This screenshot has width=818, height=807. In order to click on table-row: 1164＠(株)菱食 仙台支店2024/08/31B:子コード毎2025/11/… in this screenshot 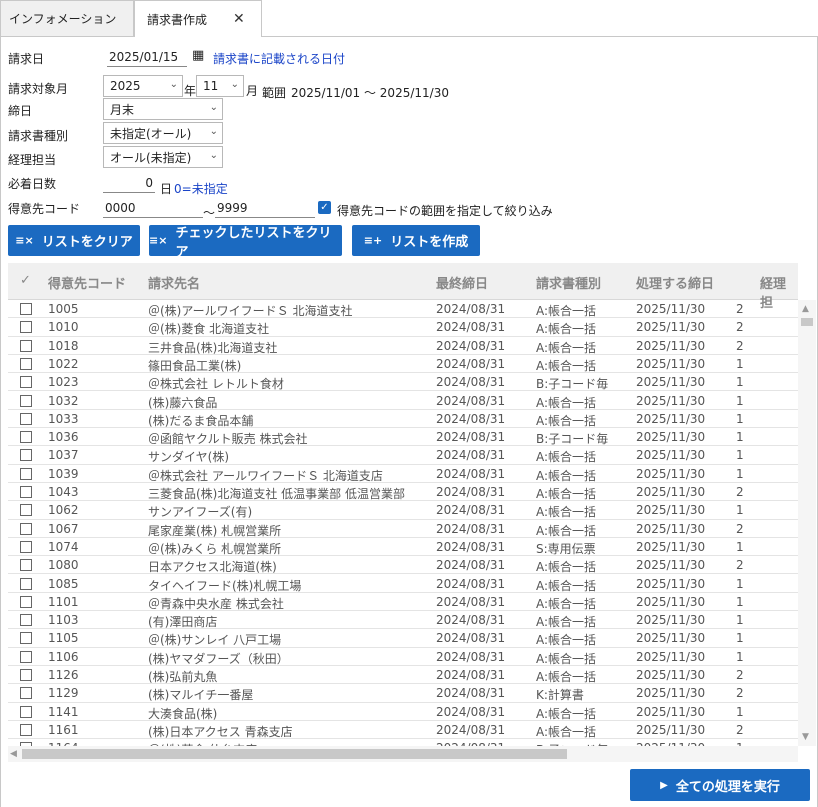, I will do `click(403, 742)`.